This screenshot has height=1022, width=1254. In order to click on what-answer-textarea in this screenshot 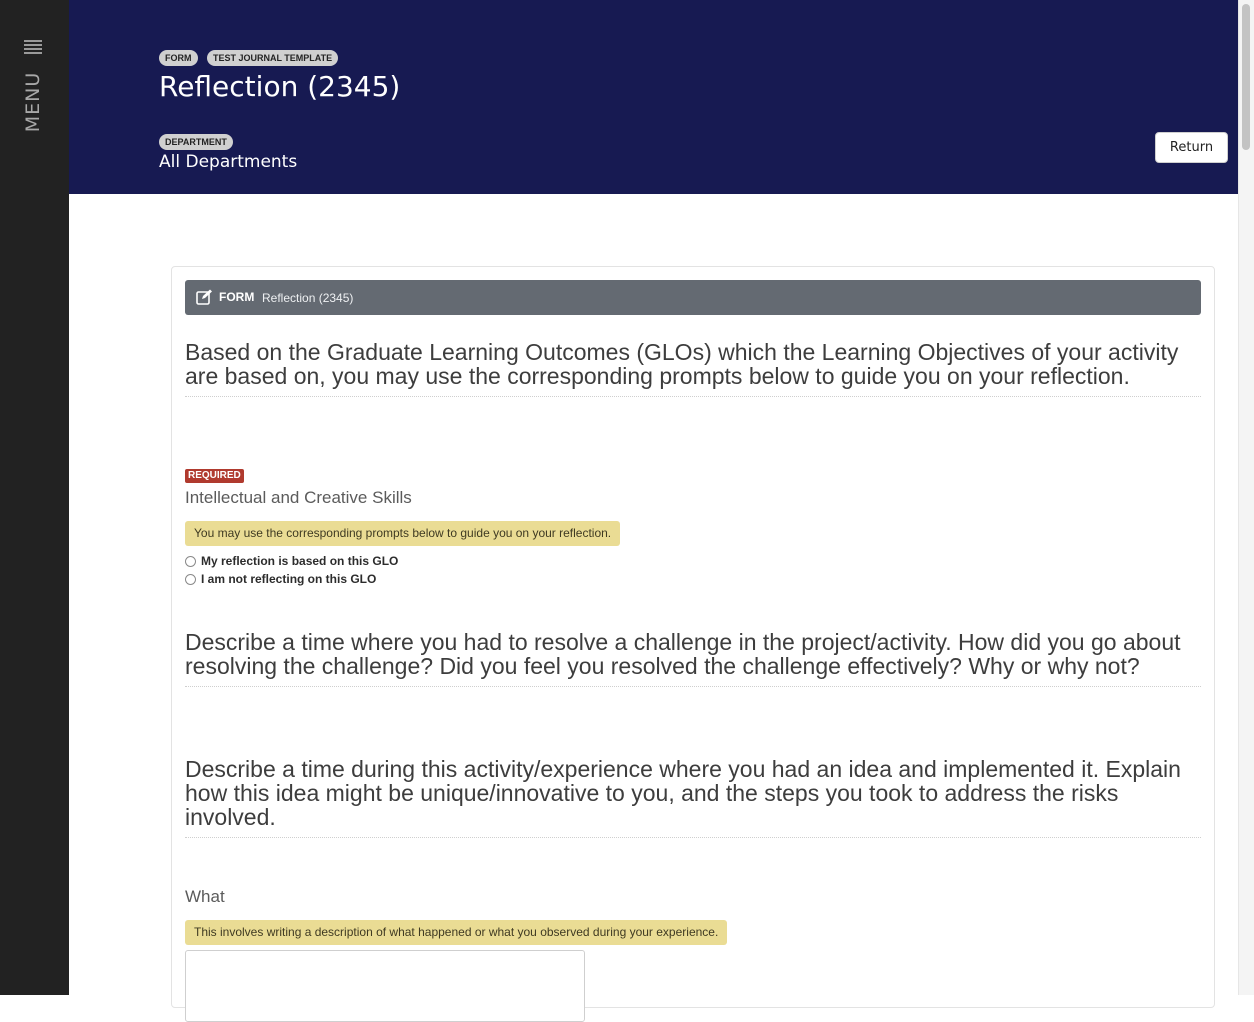, I will do `click(385, 986)`.